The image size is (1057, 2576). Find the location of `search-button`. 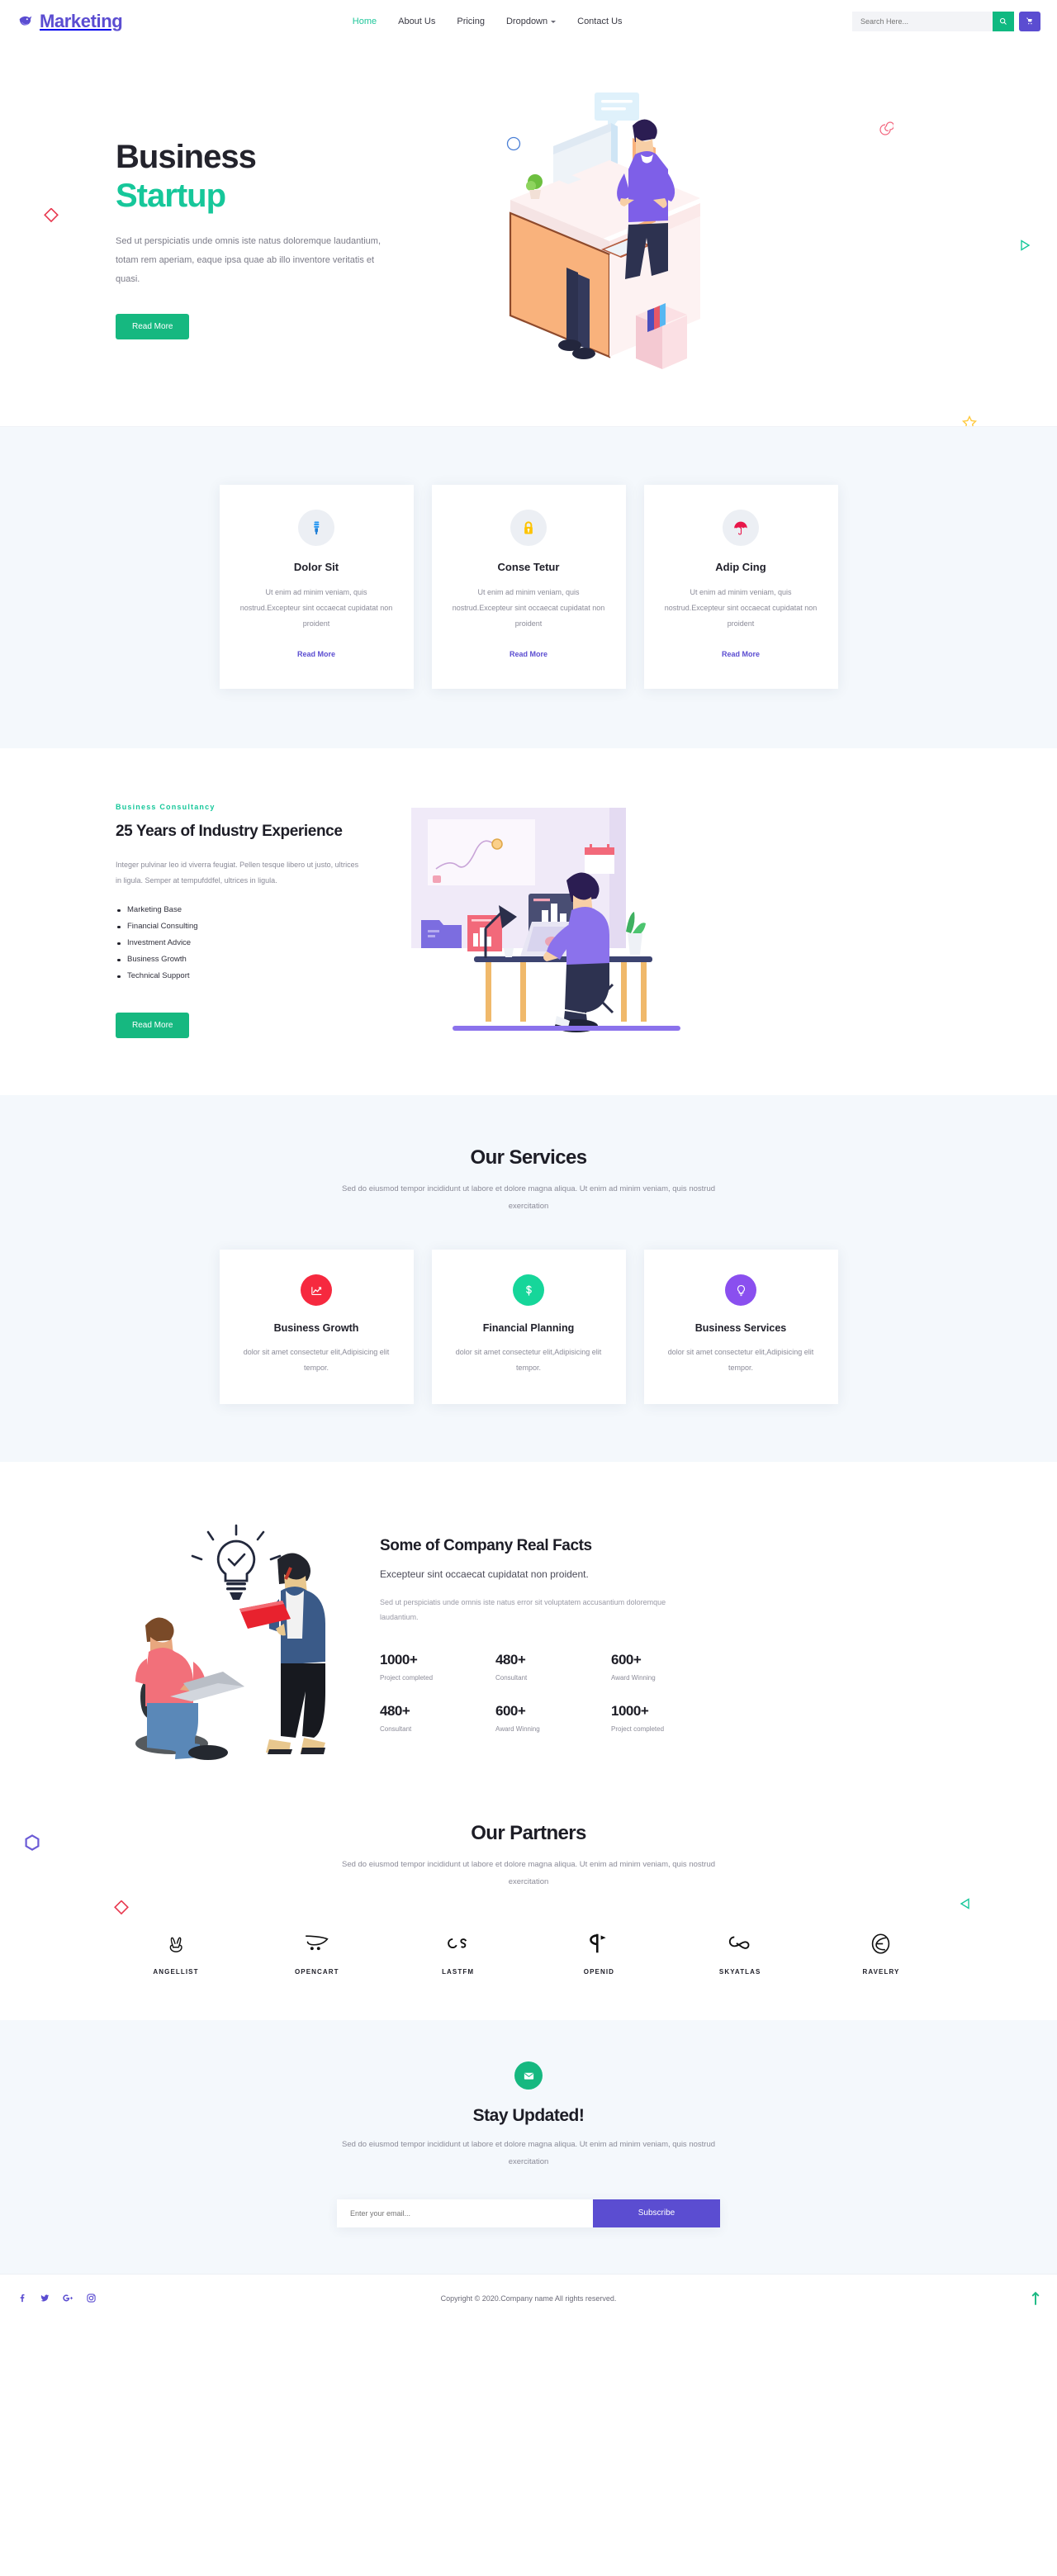

search-button is located at coordinates (1003, 21).